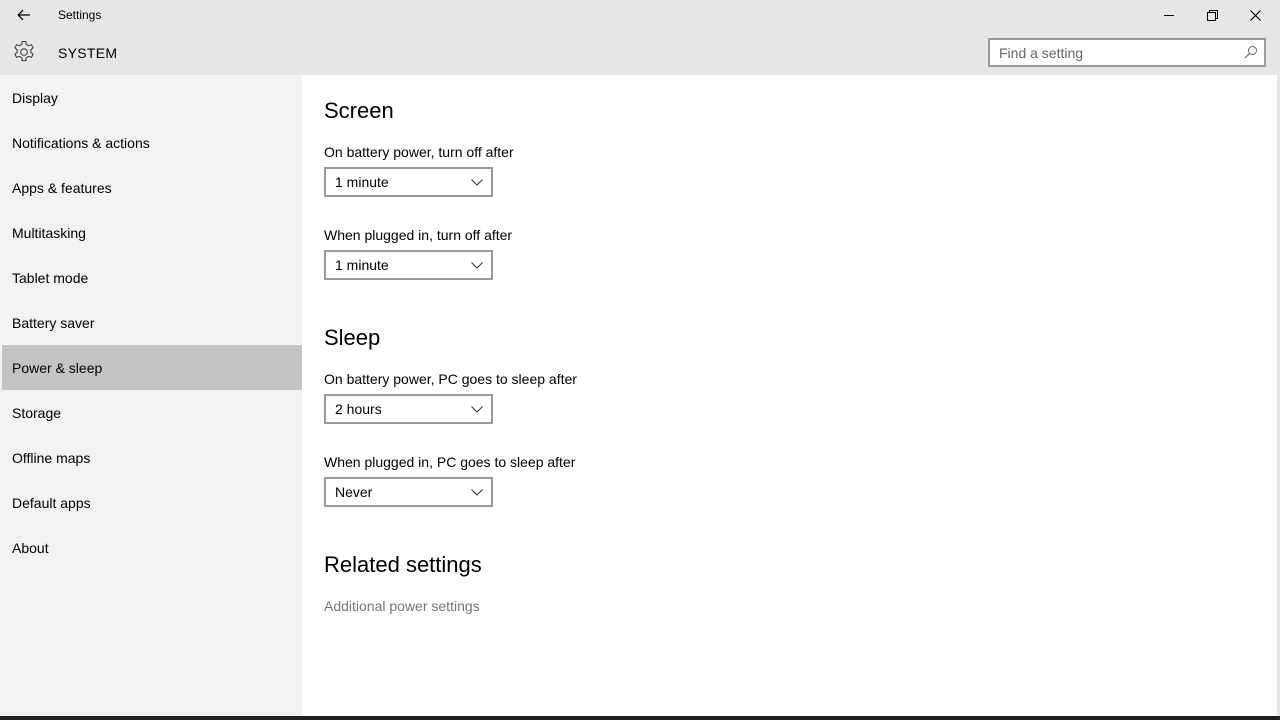 The width and height of the screenshot is (1280, 720). Describe the element at coordinates (35, 97) in the screenshot. I see `sidebar-item-label: Display` at that location.